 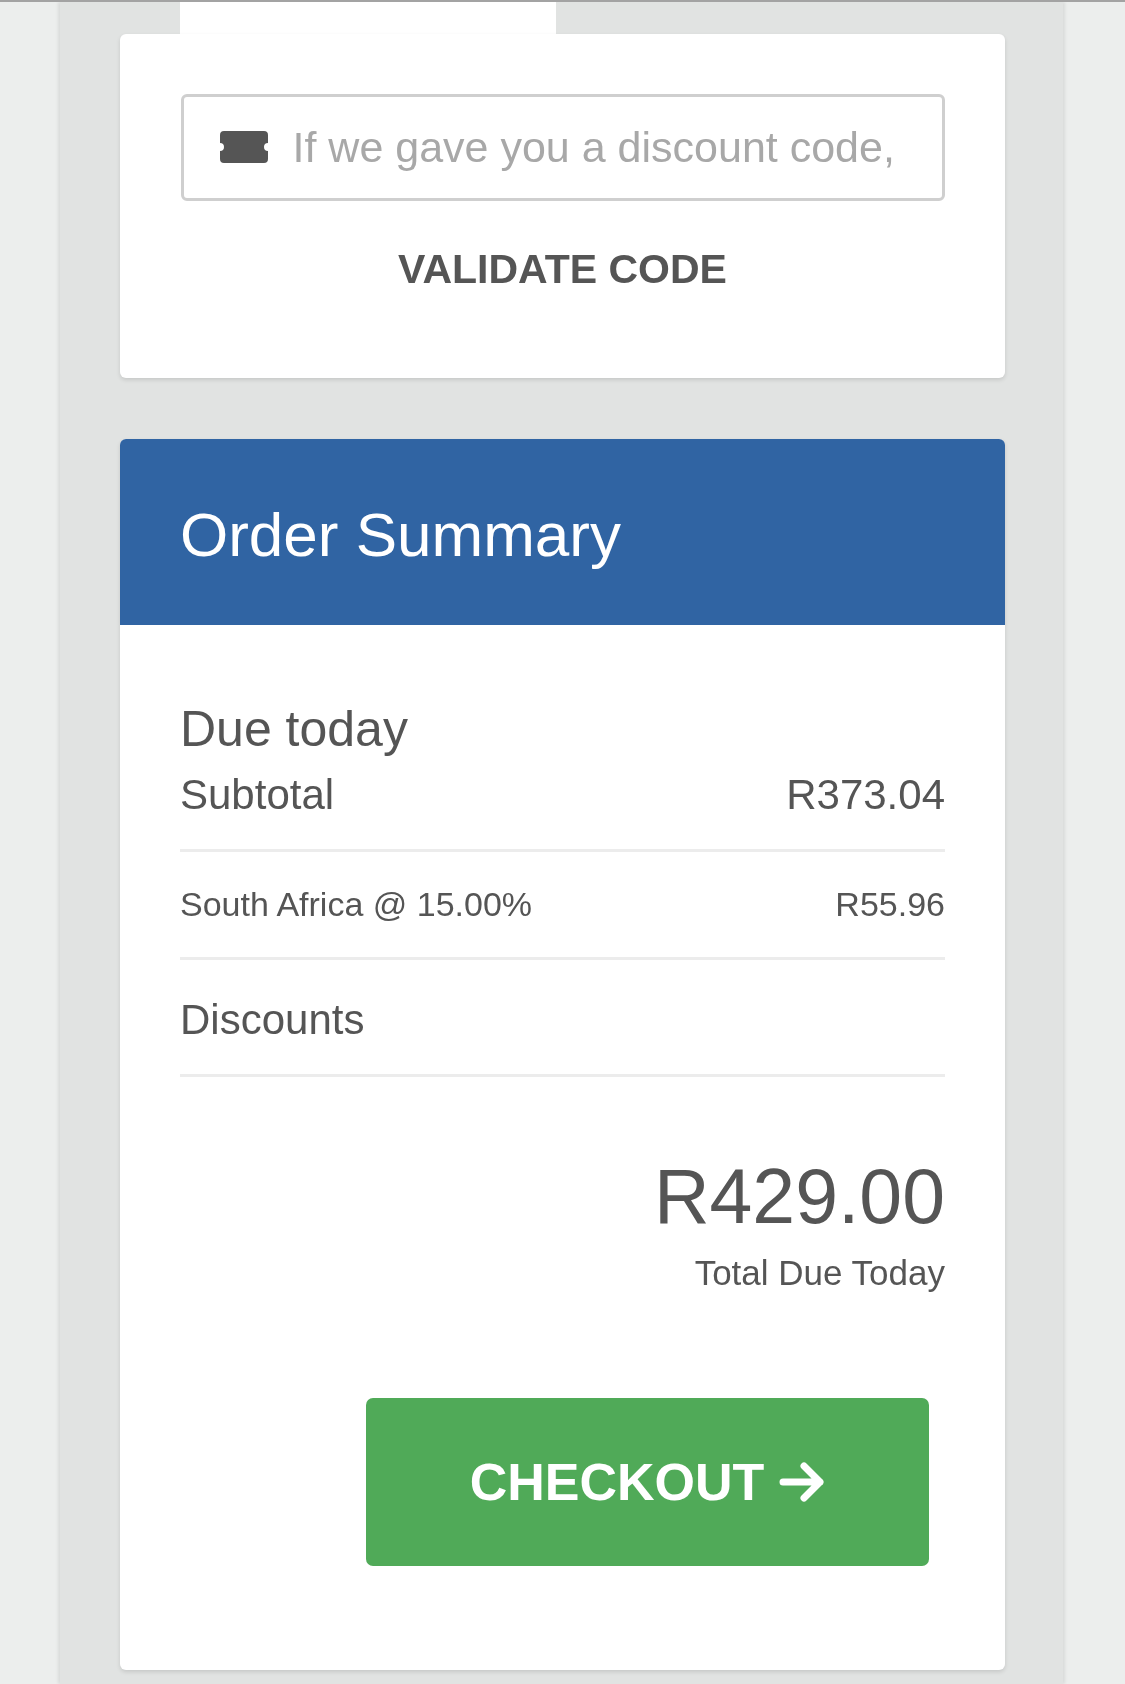 I want to click on total-label: Total Due Today, so click(x=819, y=1273).